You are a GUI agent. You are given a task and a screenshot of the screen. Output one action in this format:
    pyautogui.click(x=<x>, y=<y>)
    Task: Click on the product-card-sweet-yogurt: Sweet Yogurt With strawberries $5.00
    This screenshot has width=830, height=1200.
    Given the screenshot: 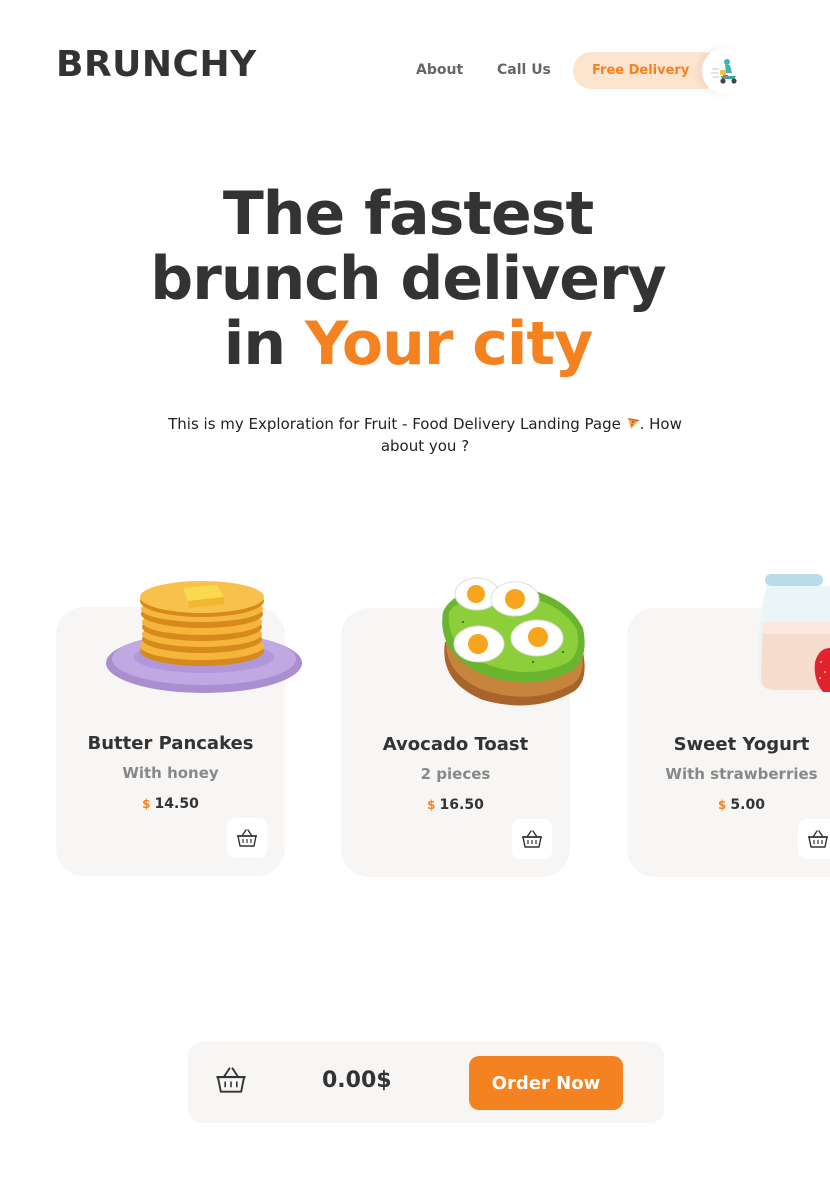 What is the action you would take?
    pyautogui.click(x=728, y=725)
    